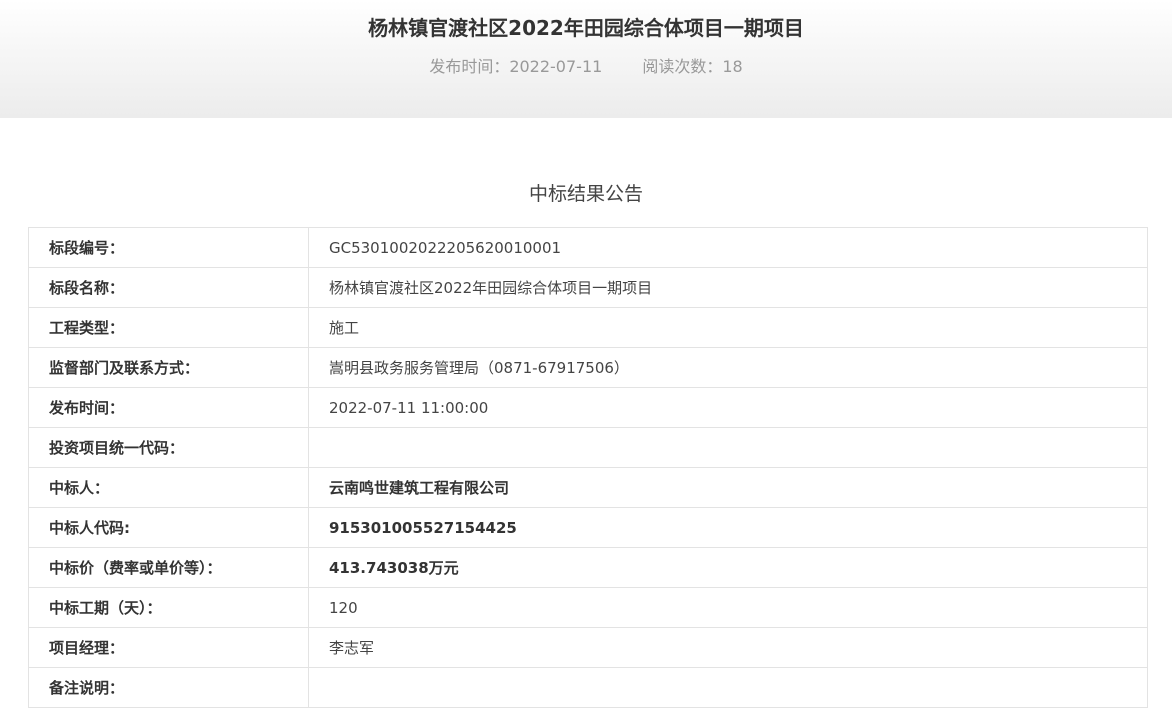 This screenshot has width=1172, height=727. I want to click on table-row: 中标工期（天）： 120, so click(588, 607).